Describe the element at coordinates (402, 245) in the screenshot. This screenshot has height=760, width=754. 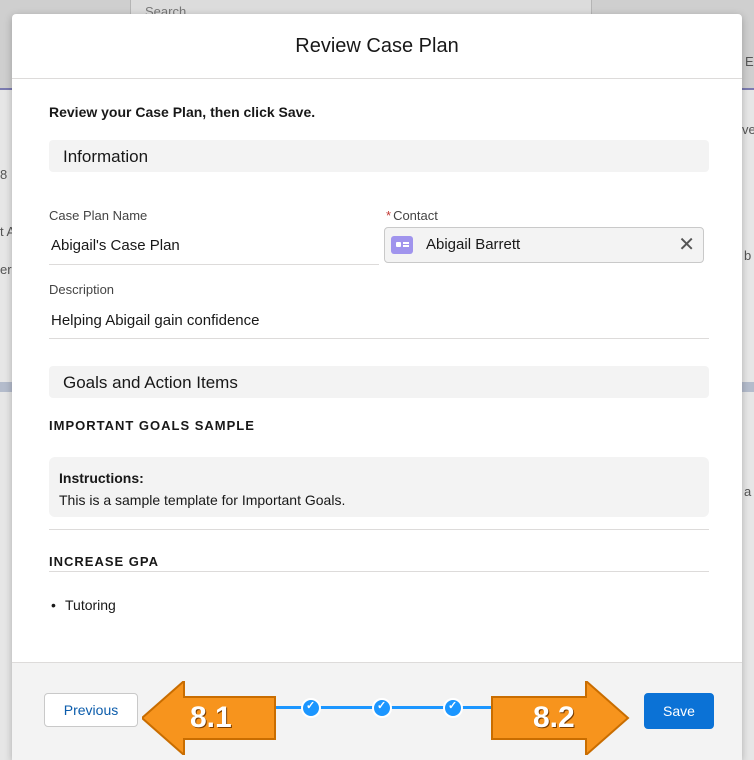
I see `contact-card-icon` at that location.